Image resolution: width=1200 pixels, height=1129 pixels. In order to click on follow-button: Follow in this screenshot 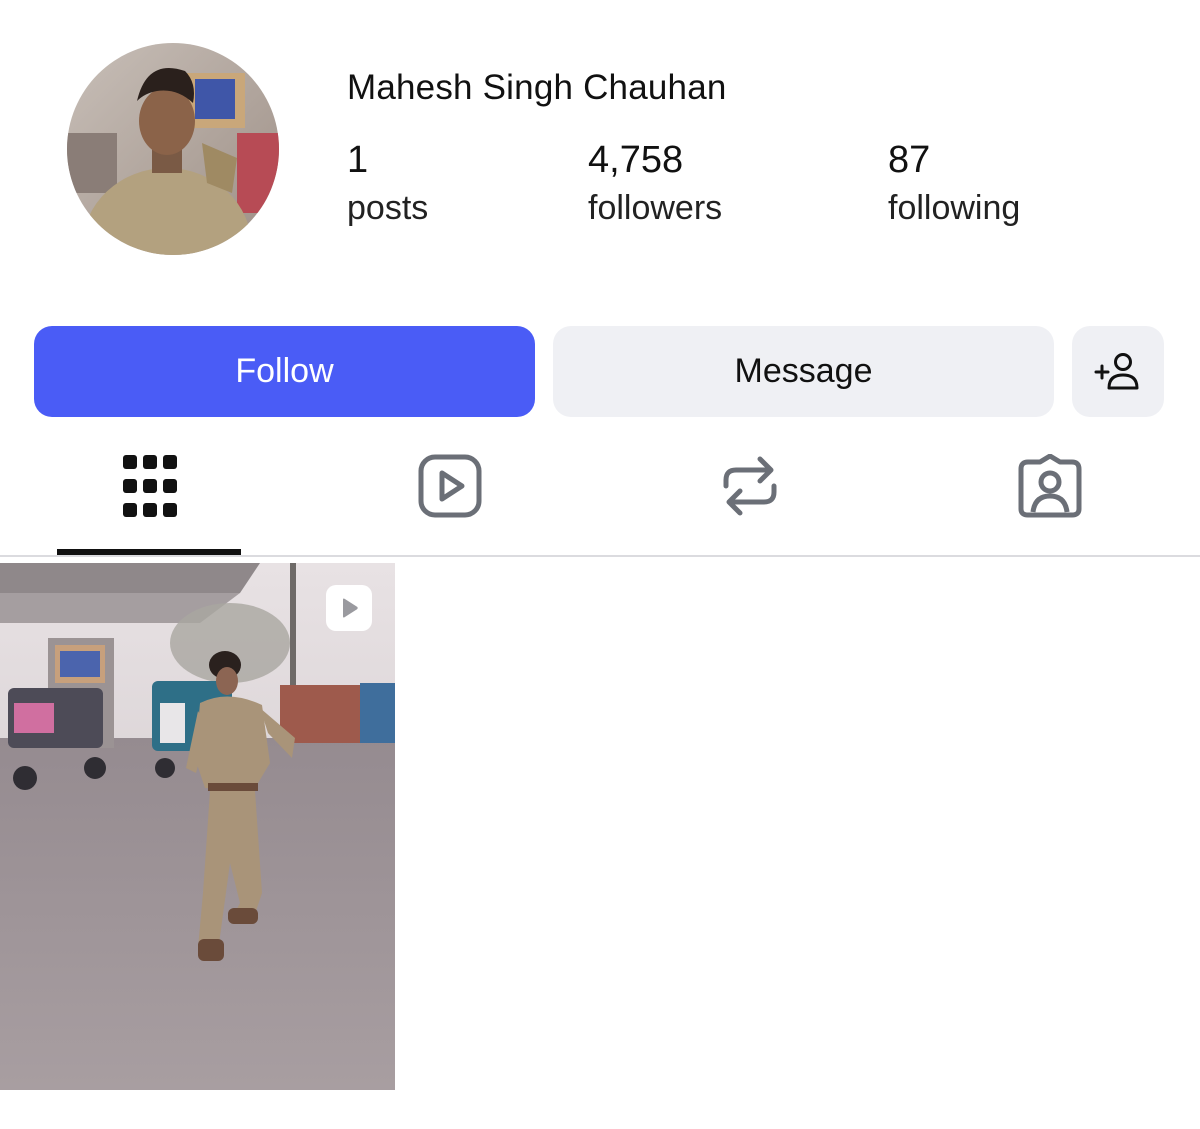, I will do `click(284, 371)`.